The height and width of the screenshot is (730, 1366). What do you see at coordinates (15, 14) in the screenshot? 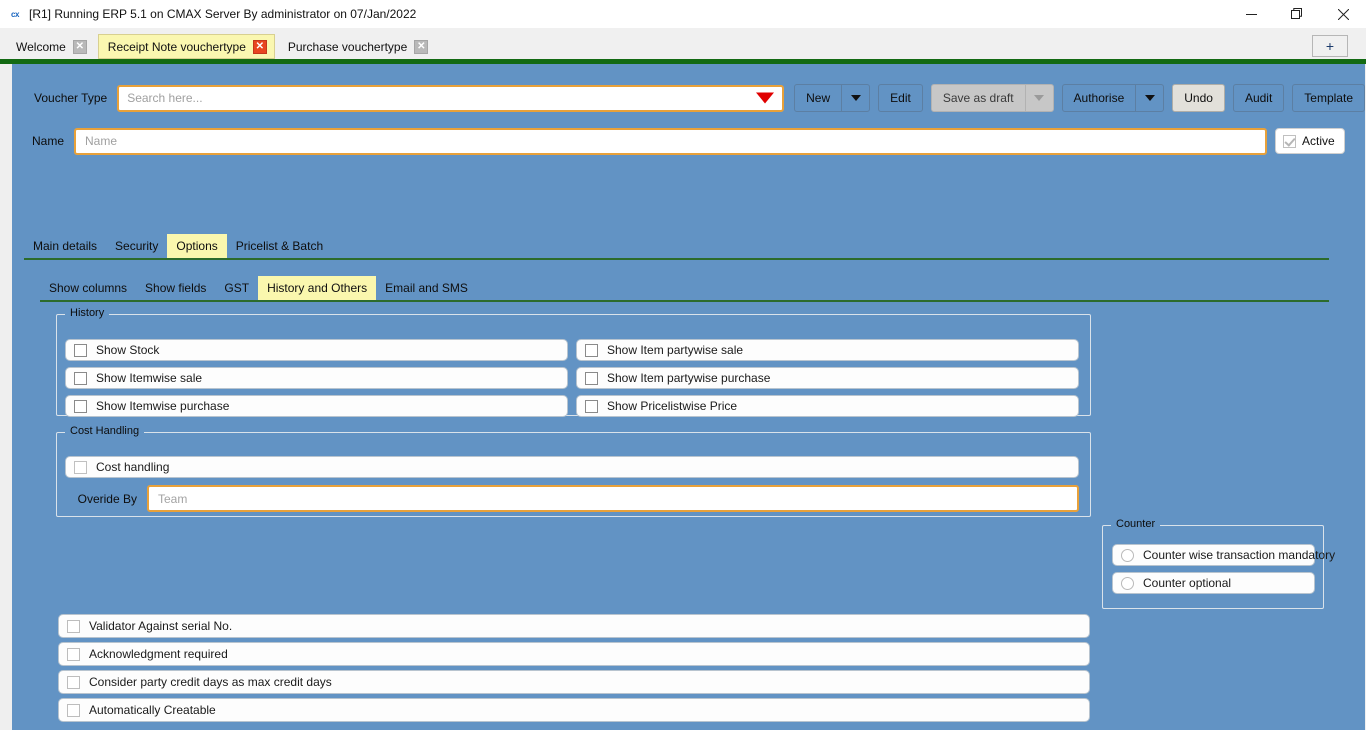
I see `app-icon: cx` at bounding box center [15, 14].